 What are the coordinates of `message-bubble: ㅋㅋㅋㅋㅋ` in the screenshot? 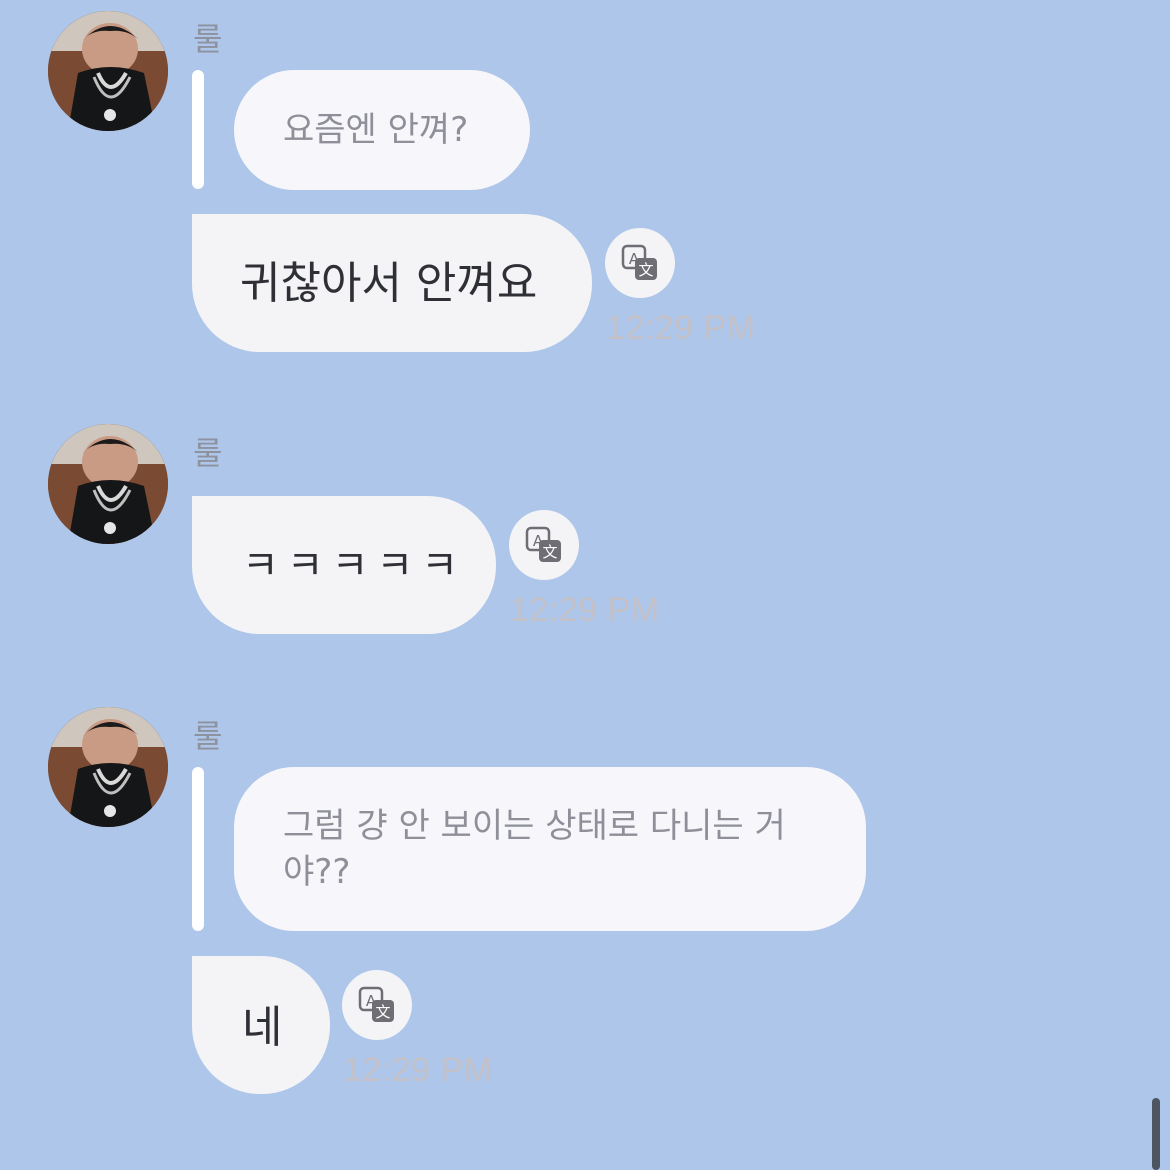 It's located at (344, 565).